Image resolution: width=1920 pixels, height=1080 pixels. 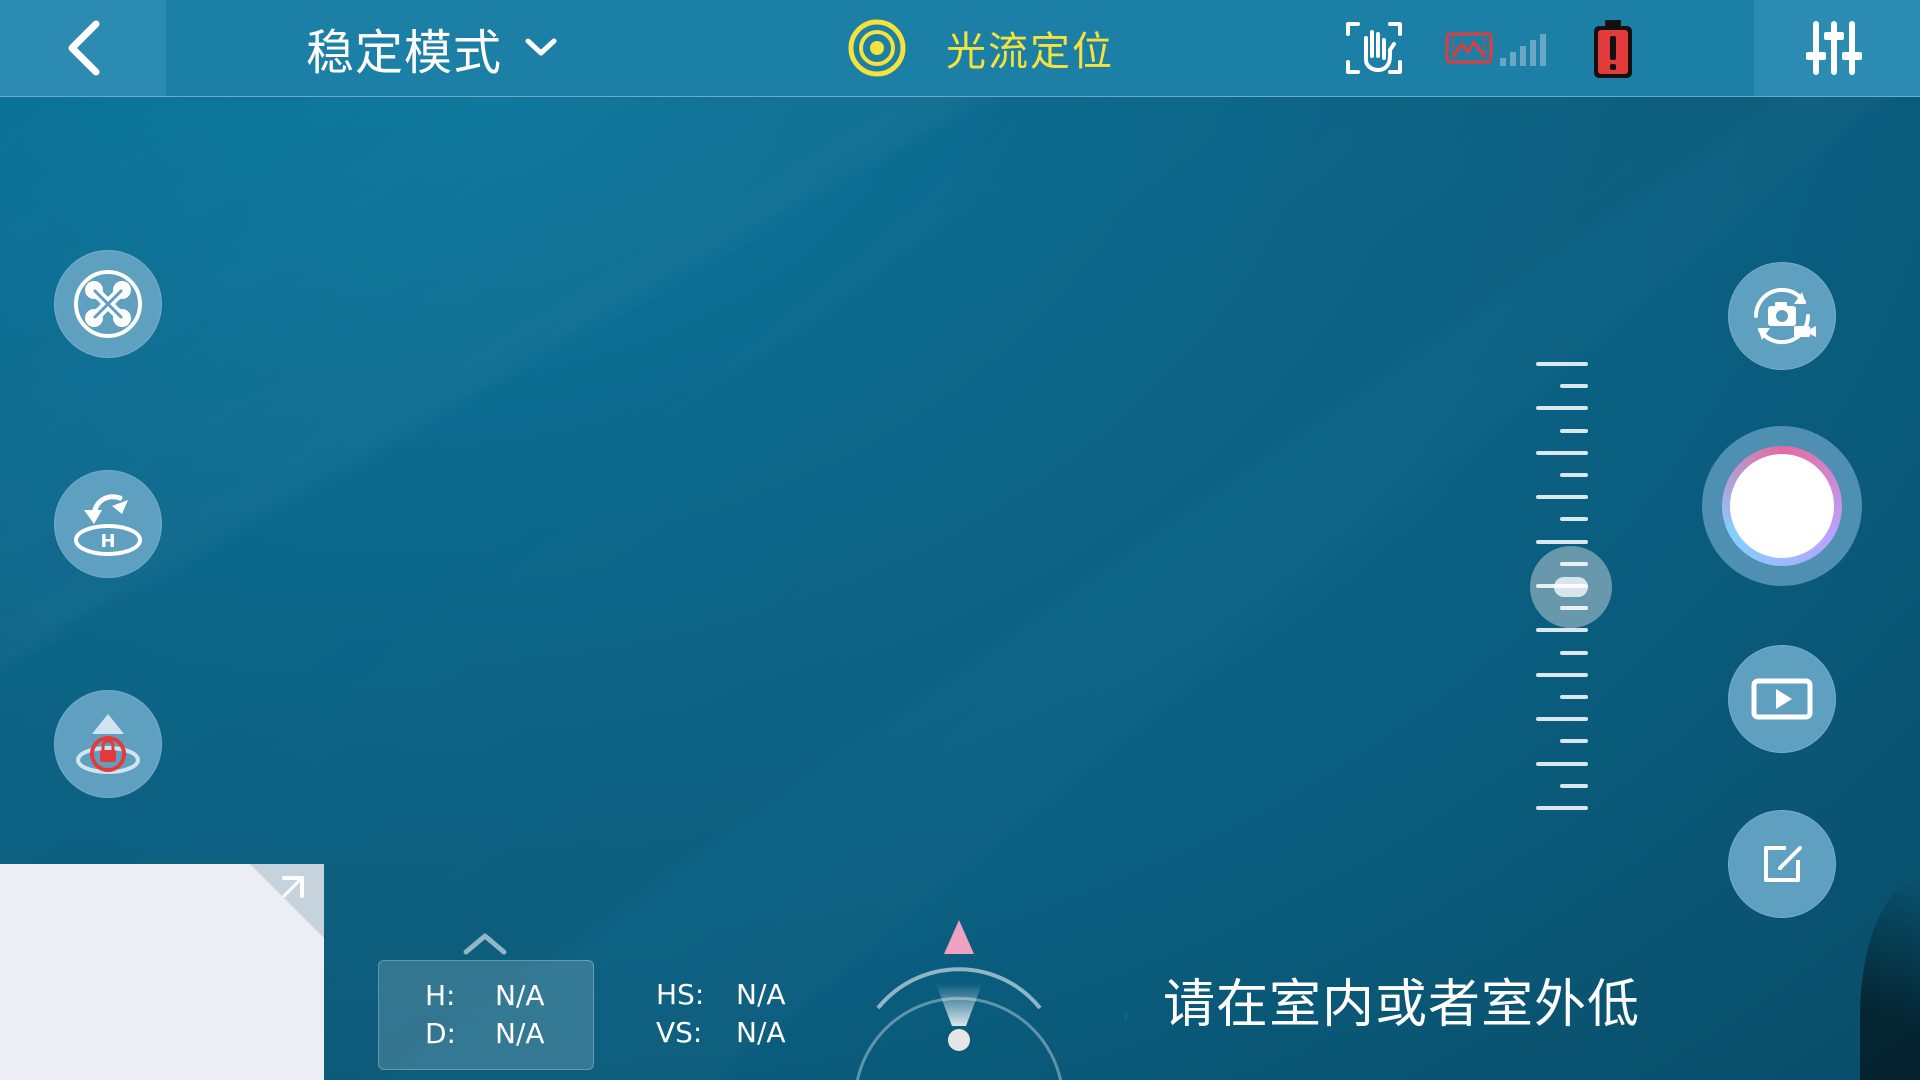 I want to click on shutter-button, so click(x=1782, y=506).